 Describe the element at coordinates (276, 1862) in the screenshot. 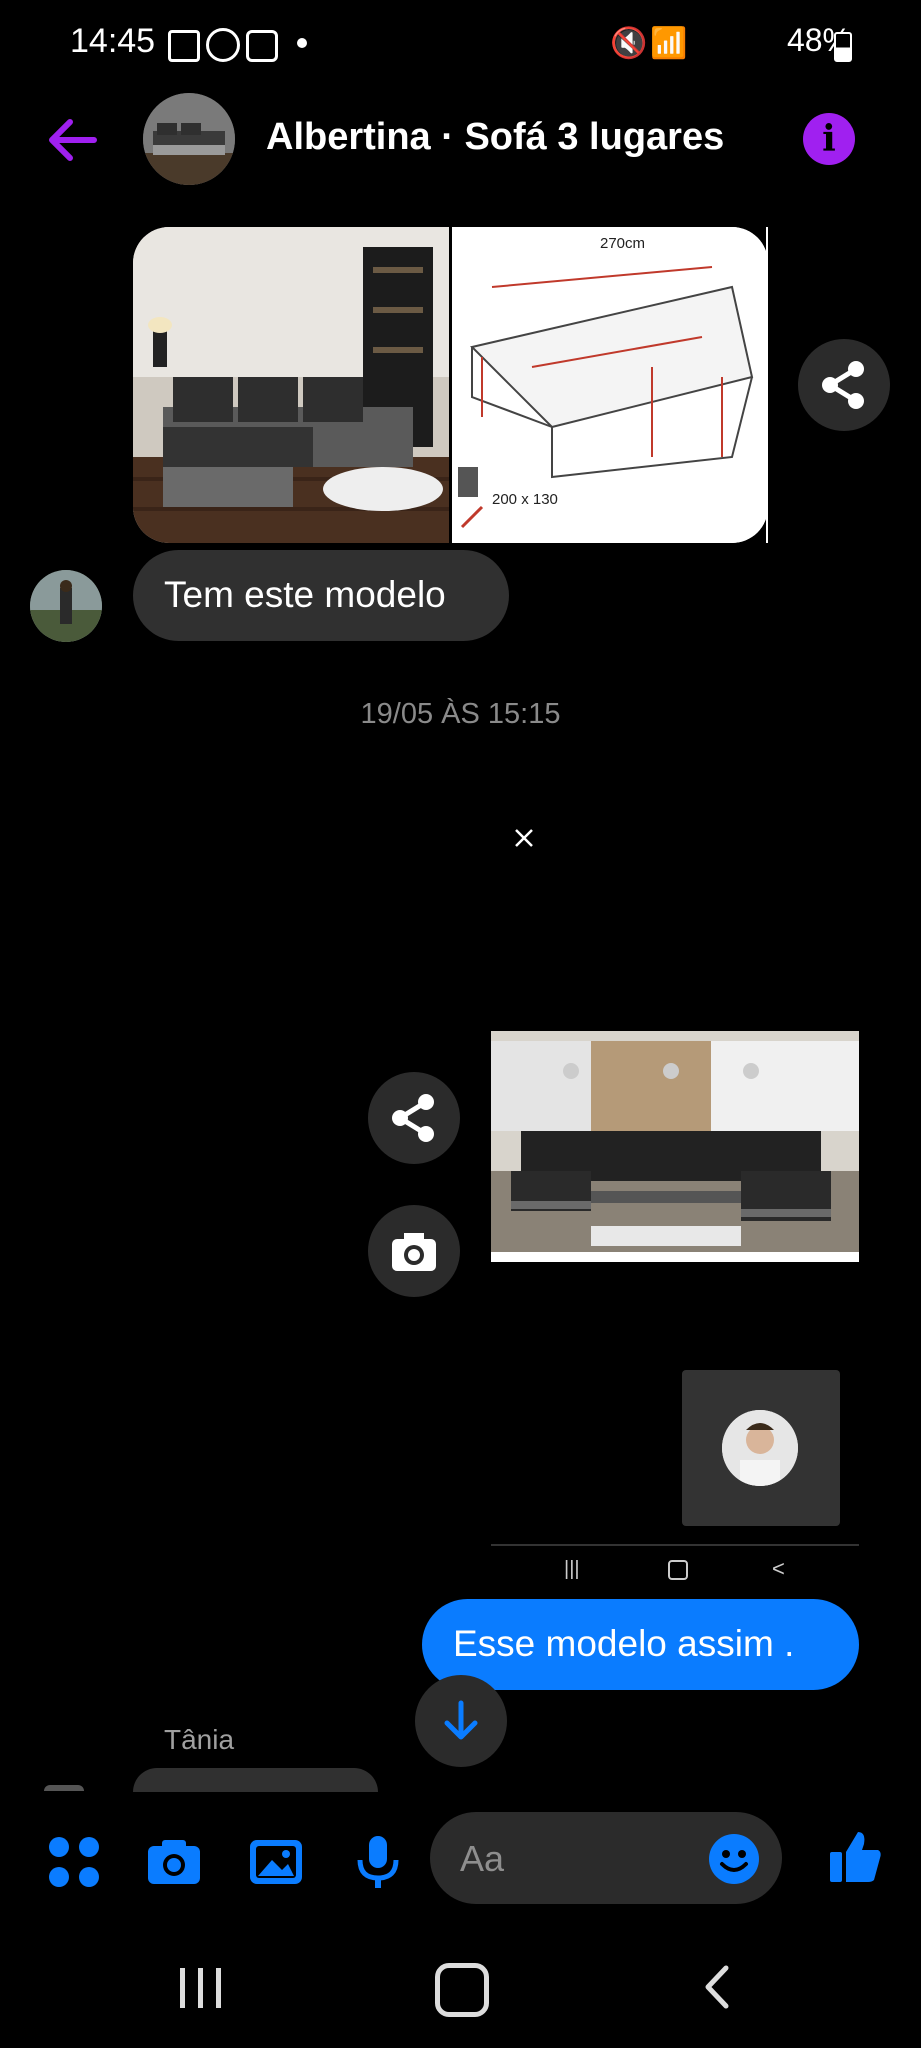

I see `image-icon` at that location.